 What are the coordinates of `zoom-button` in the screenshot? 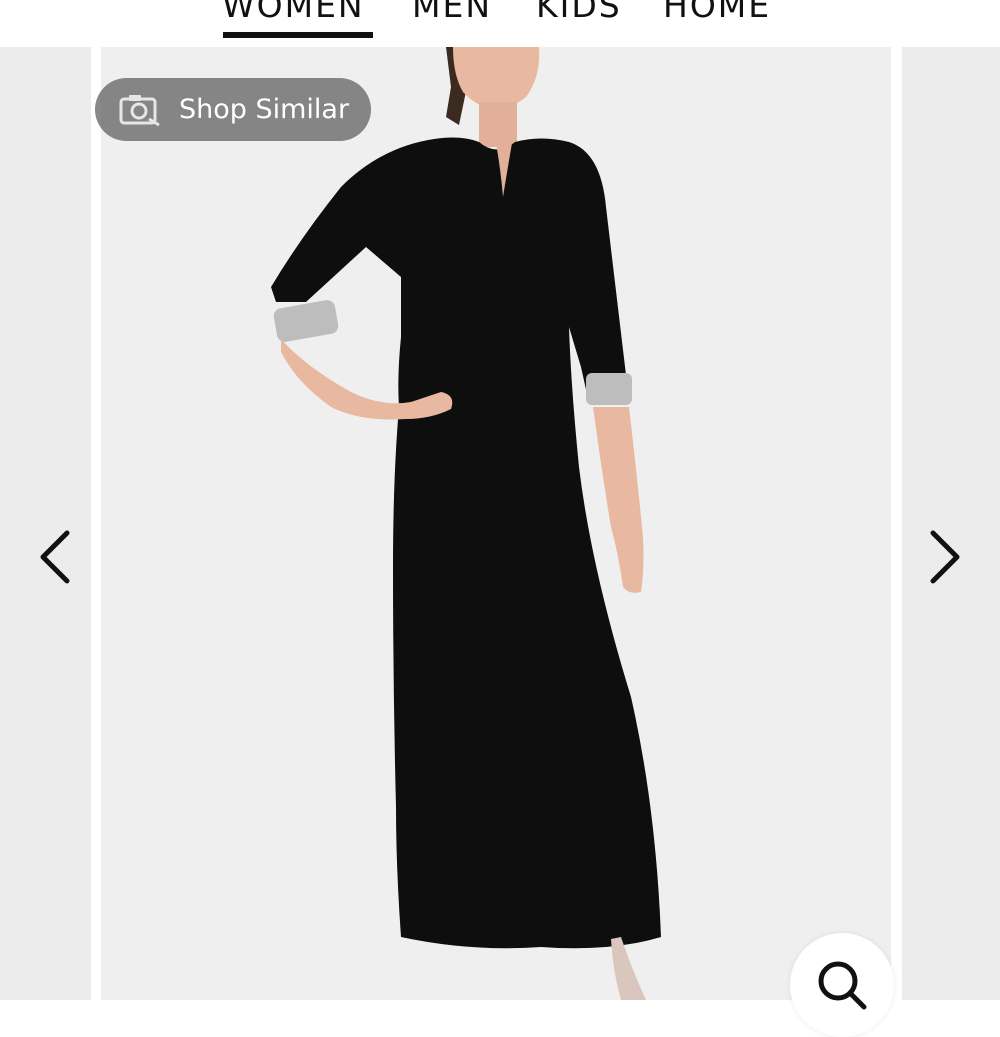 It's located at (842, 985).